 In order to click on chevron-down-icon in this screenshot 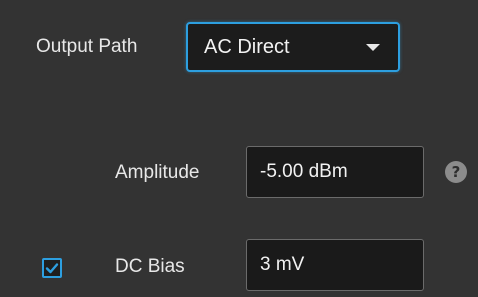, I will do `click(373, 47)`.